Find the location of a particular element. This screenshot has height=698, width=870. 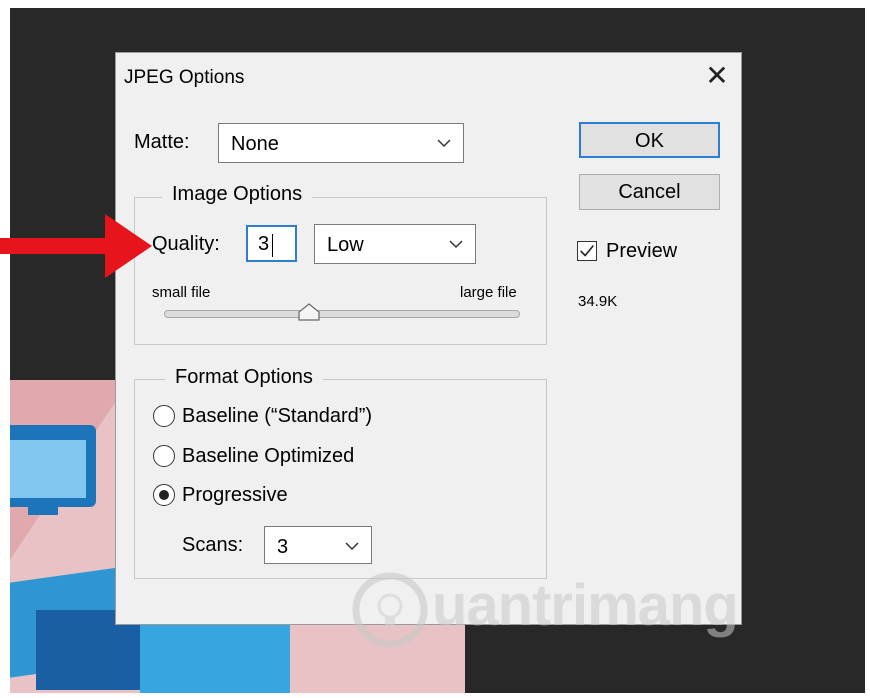

lightbulb-logo-icon is located at coordinates (390, 610).